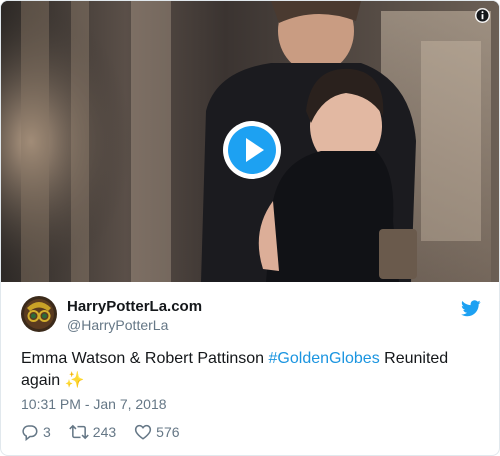  I want to click on retweet-button: 243, so click(92, 432).